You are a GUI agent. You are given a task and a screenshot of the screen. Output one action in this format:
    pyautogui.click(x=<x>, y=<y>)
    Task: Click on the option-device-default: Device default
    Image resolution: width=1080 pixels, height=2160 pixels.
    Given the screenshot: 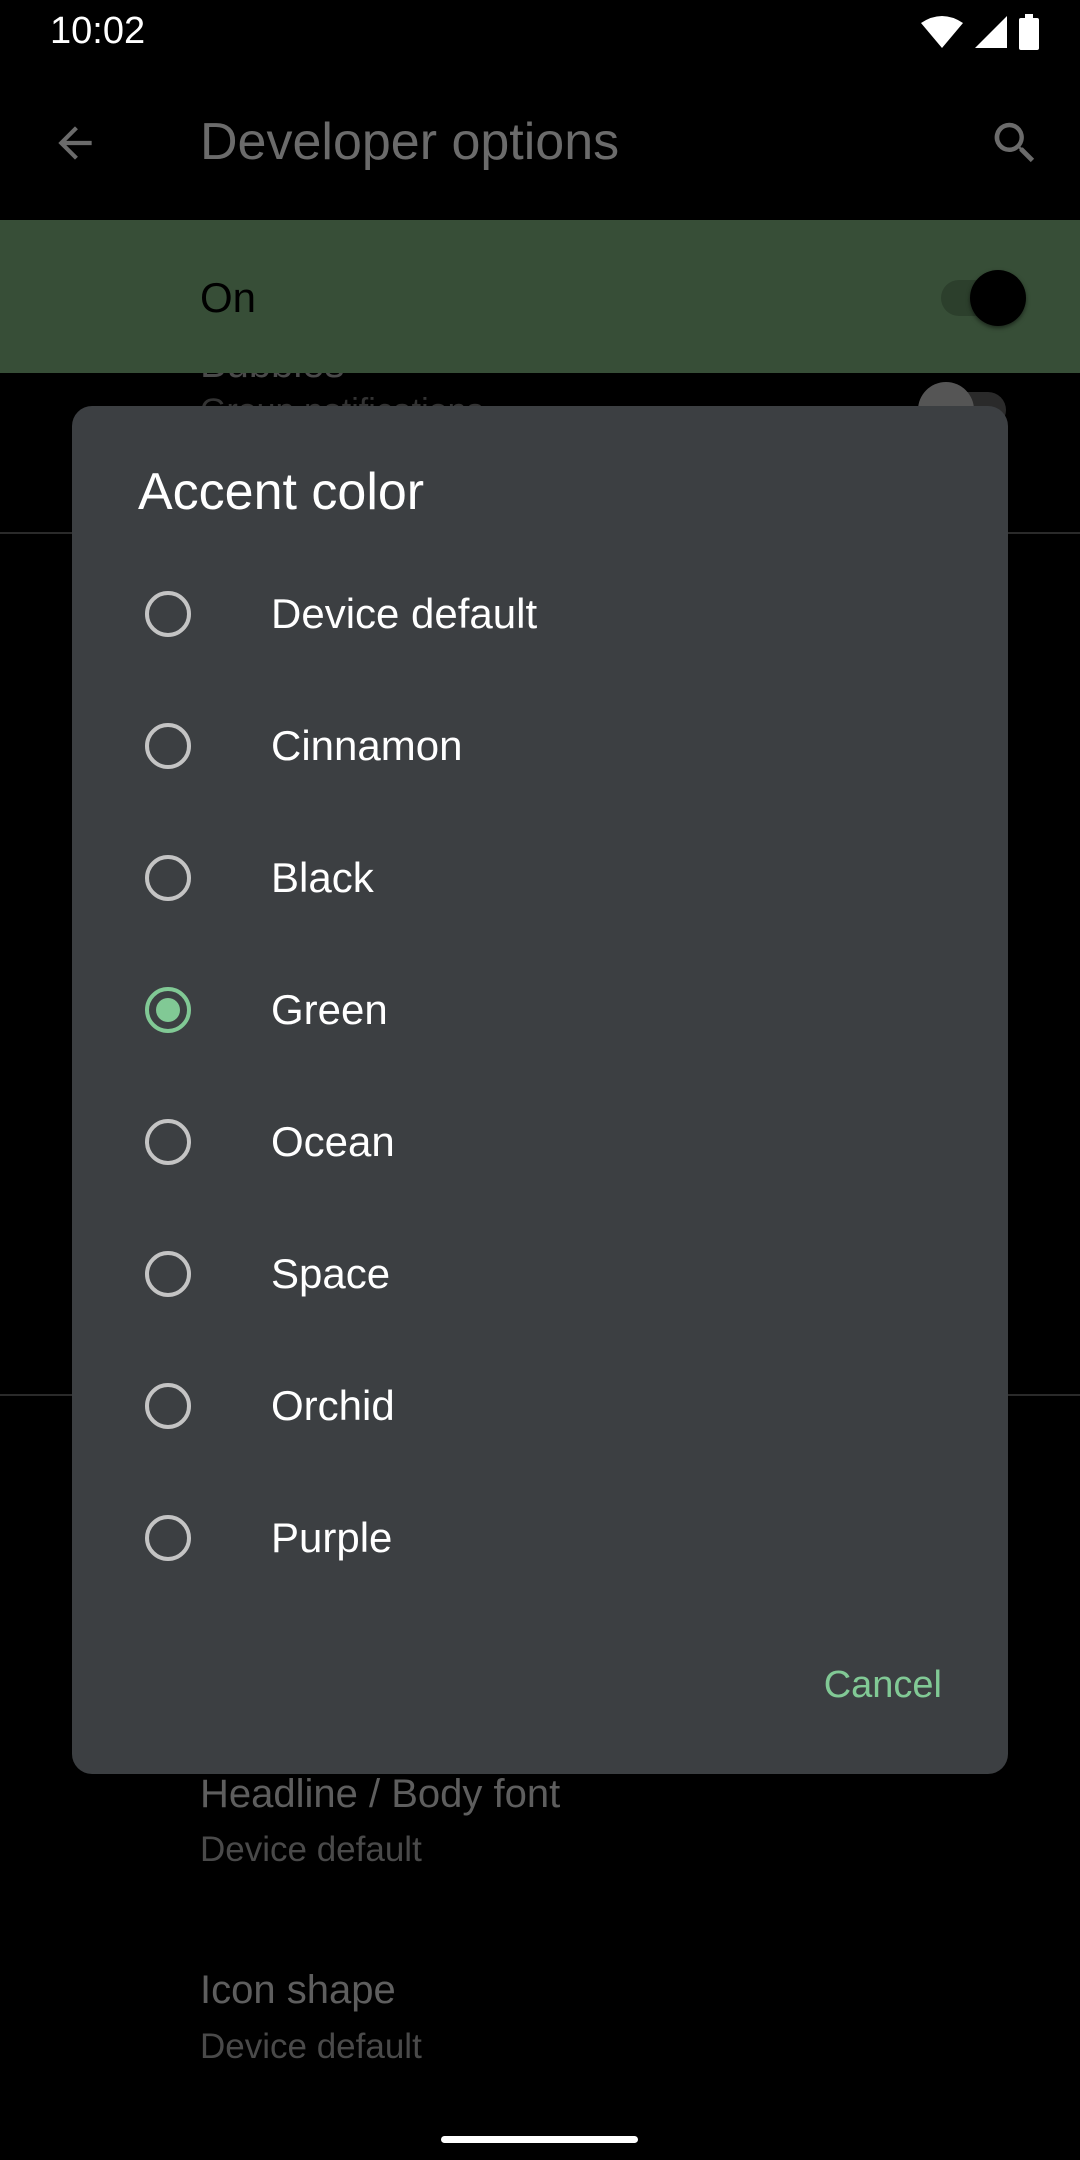 What is the action you would take?
    pyautogui.click(x=540, y=614)
    